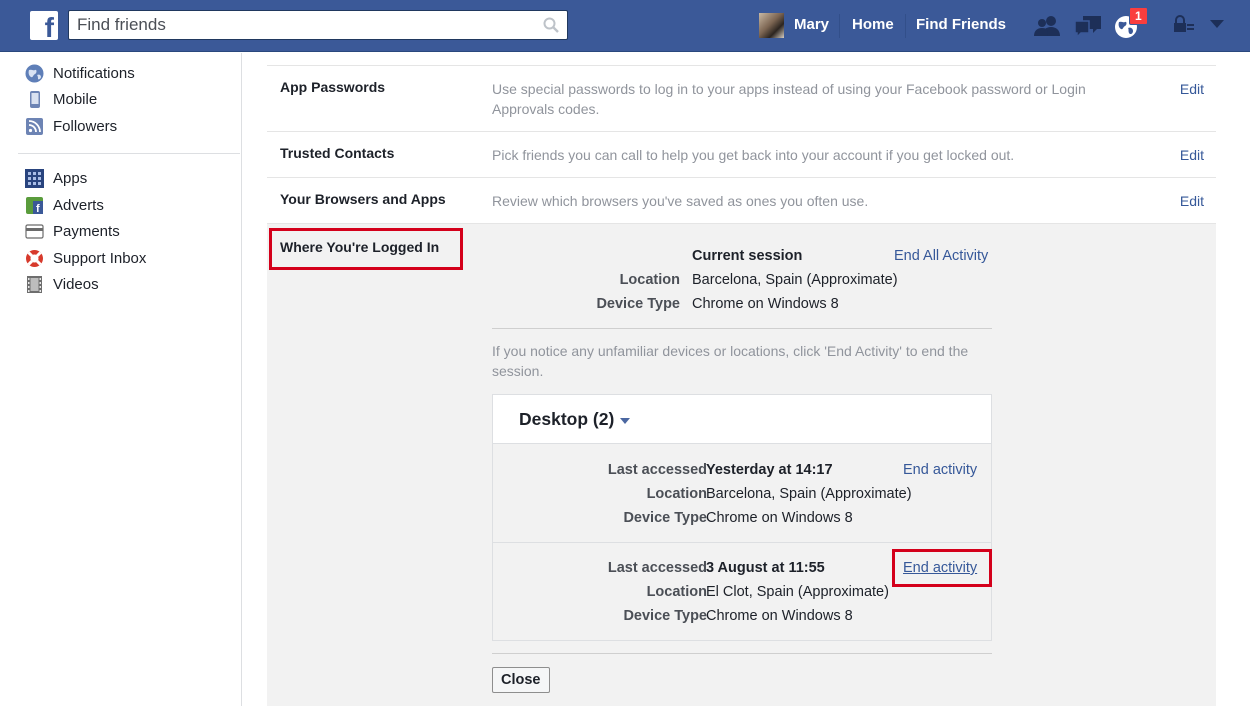 This screenshot has height=706, width=1250. I want to click on row-title: Trusted Contacts, so click(337, 153).